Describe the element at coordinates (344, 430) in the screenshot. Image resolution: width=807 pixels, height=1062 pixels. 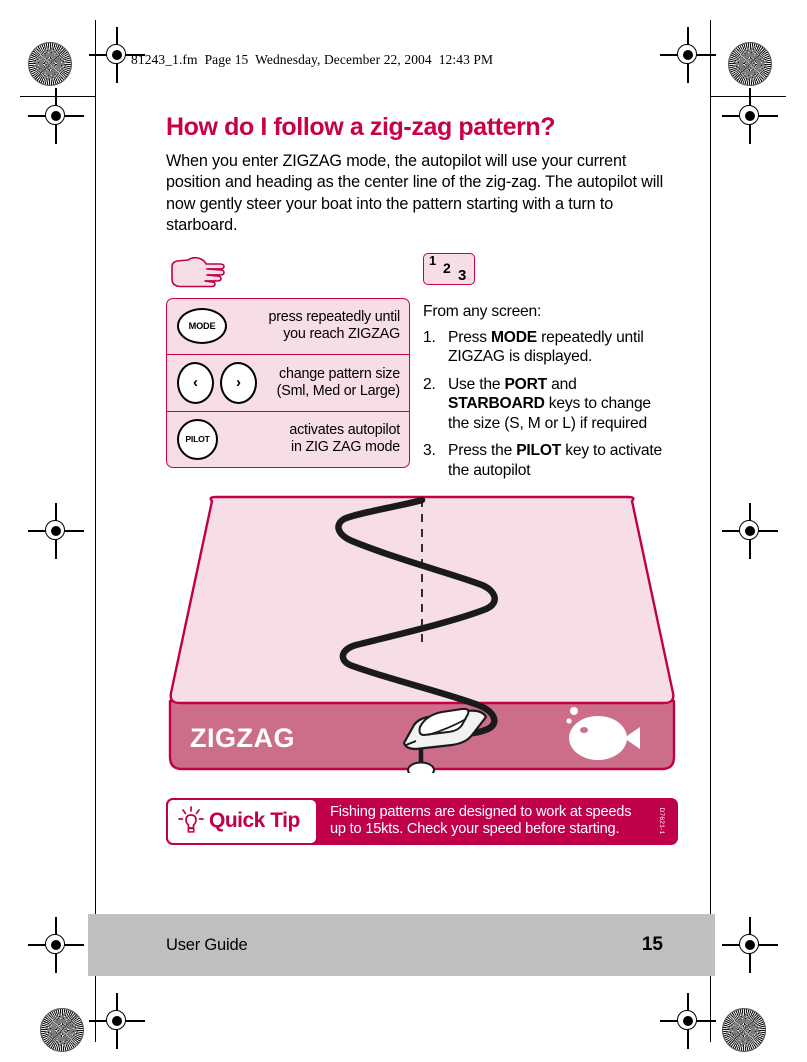
I see `key-legend-text-pilot-line1: activates autopilot` at that location.